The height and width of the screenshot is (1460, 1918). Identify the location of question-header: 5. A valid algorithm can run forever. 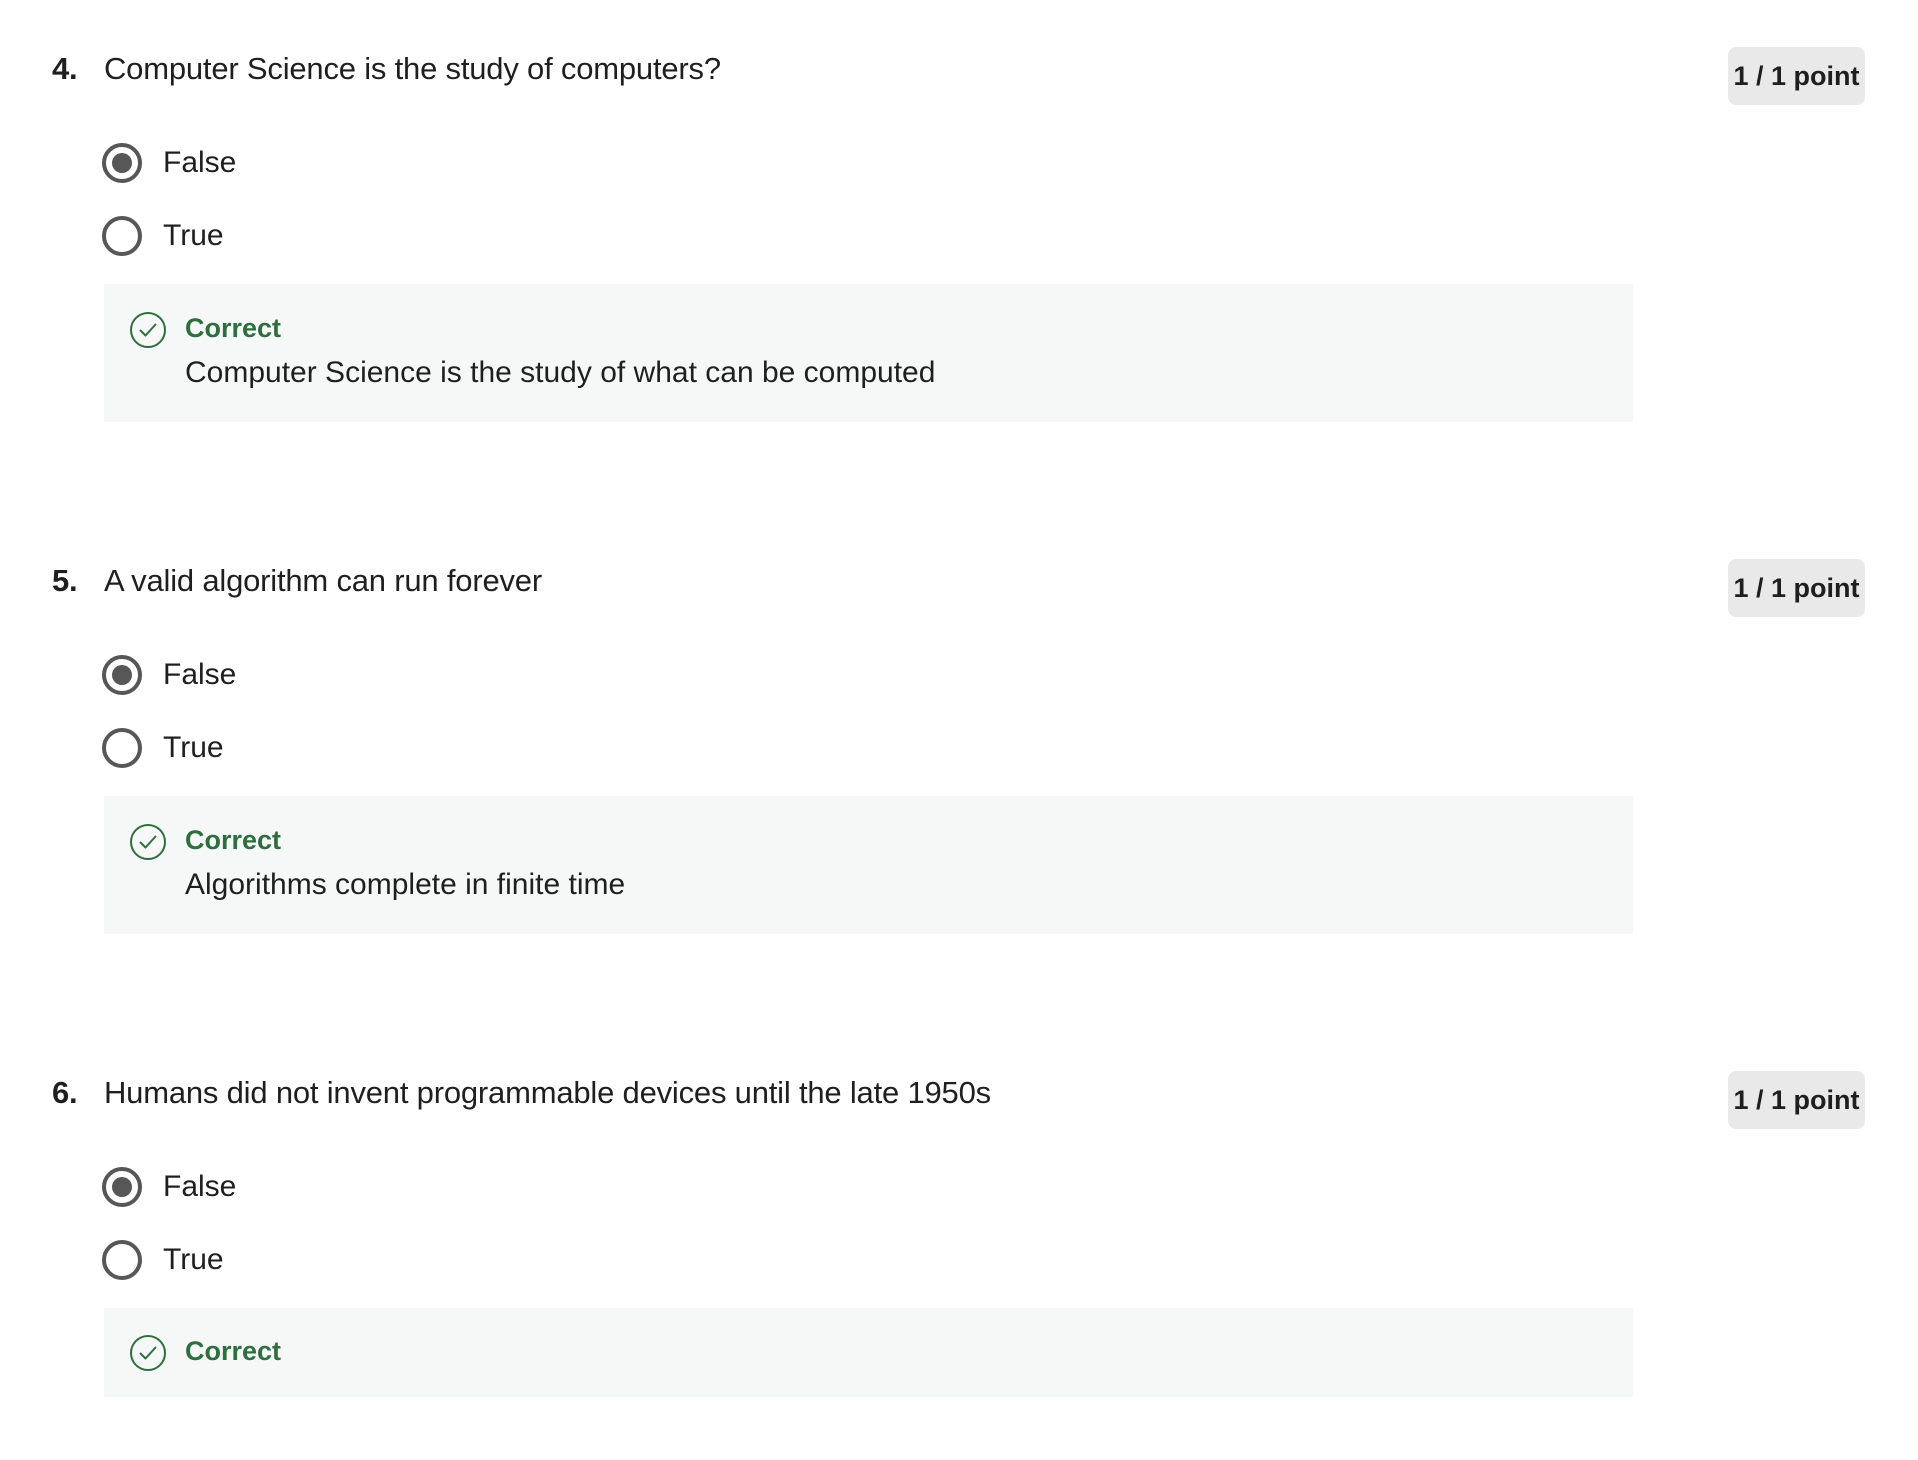
(297, 581).